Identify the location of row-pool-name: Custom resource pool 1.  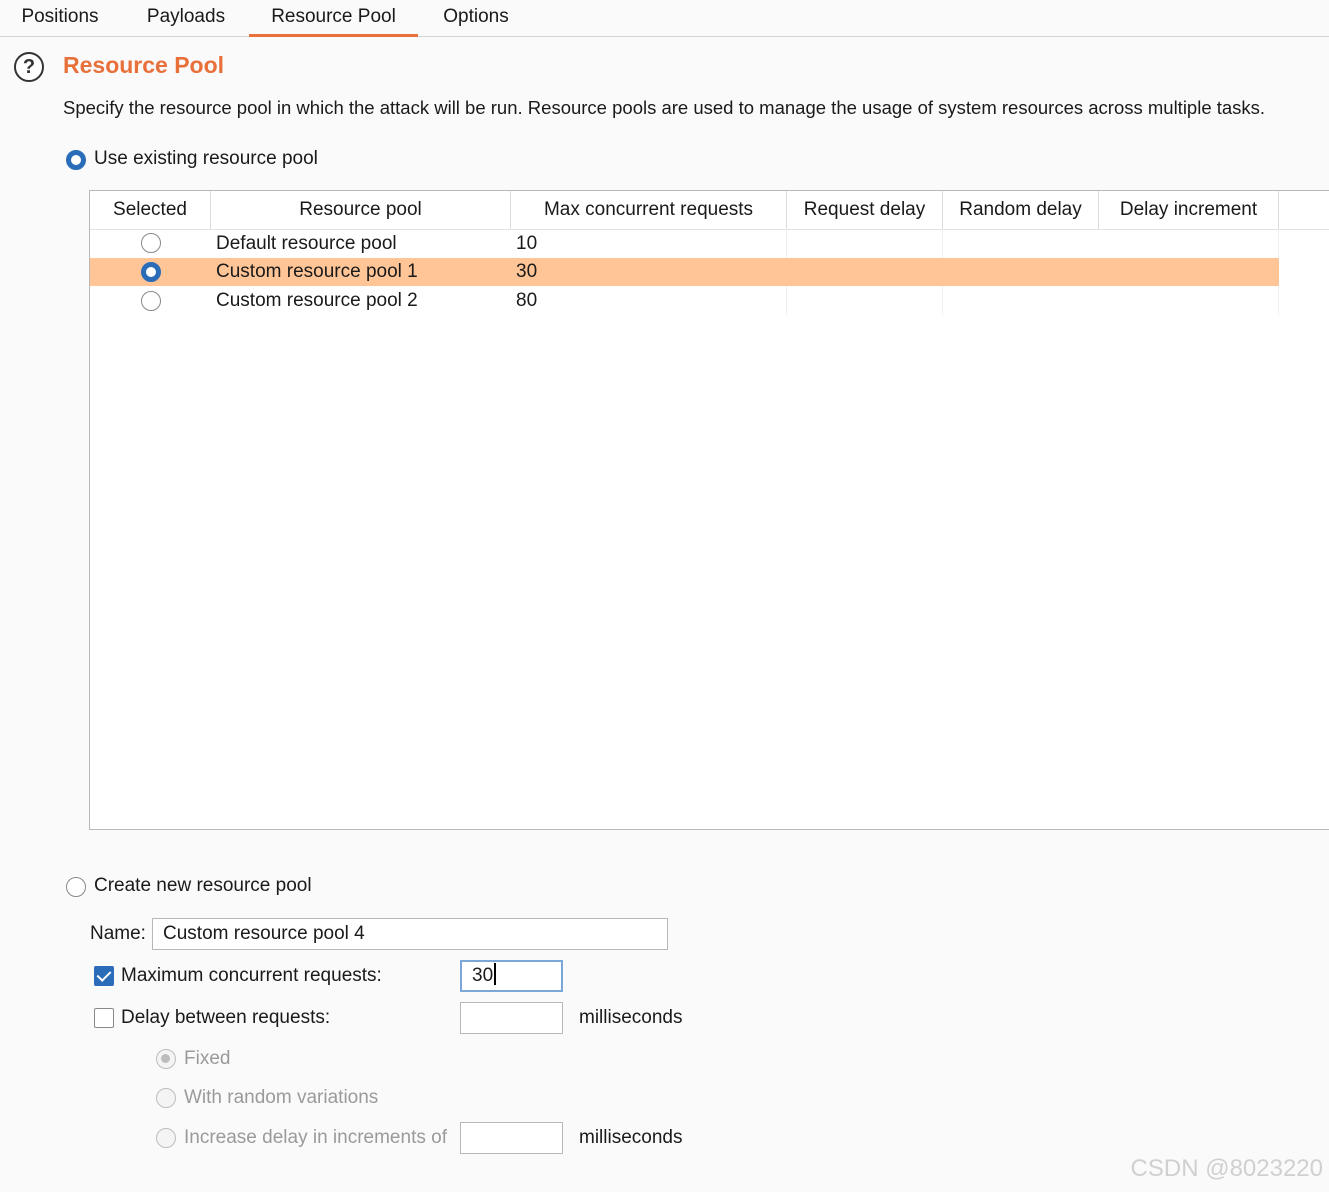
(317, 271).